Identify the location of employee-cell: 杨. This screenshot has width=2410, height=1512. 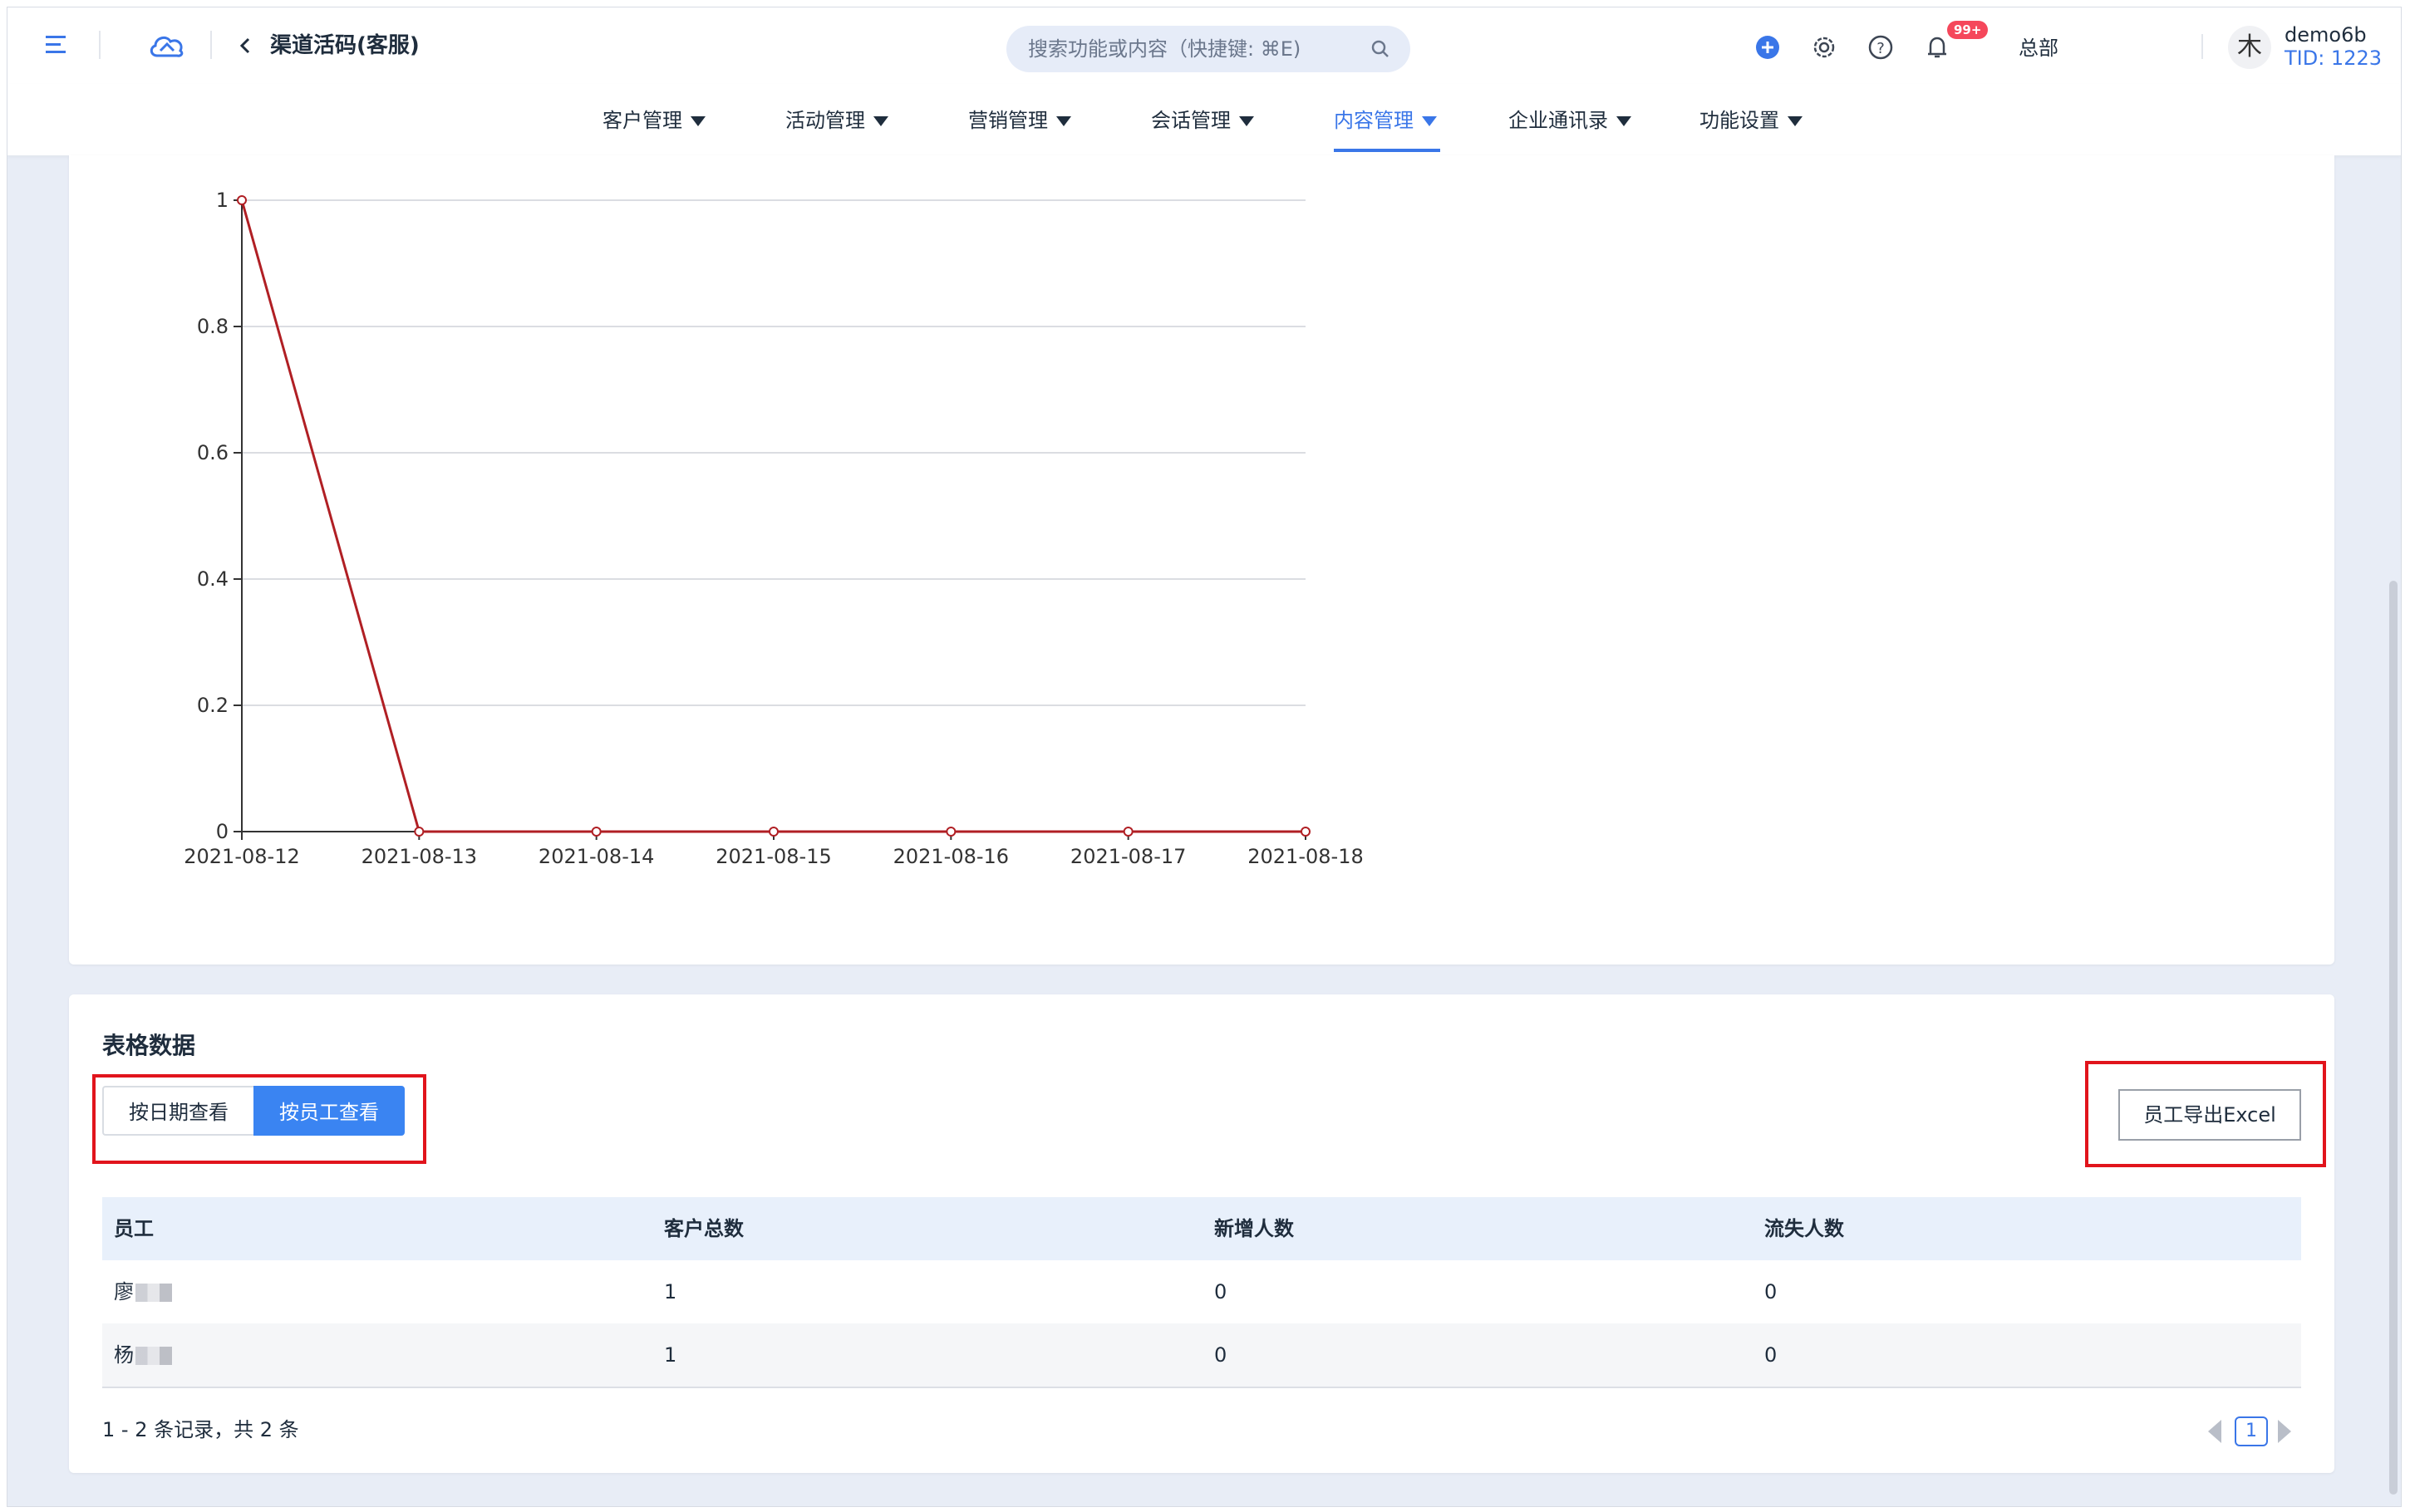
(143, 1355).